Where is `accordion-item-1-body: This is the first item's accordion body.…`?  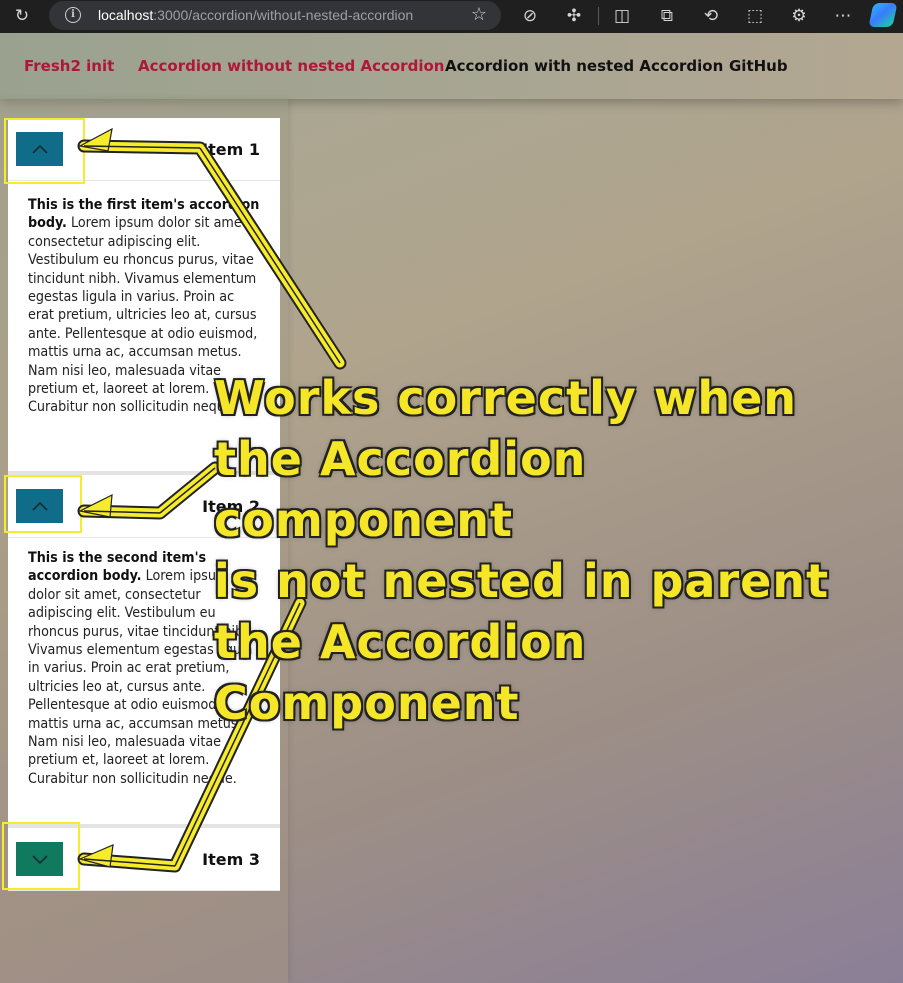
accordion-item-1-body: This is the first item's accordion body.… is located at coordinates (146, 306).